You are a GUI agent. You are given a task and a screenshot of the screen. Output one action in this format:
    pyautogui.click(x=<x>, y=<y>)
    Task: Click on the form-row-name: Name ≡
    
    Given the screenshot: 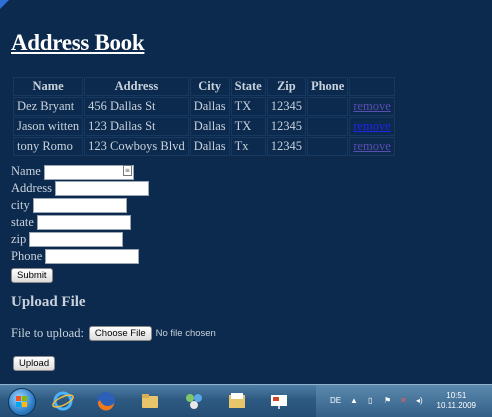 What is the action you would take?
    pyautogui.click(x=80, y=171)
    